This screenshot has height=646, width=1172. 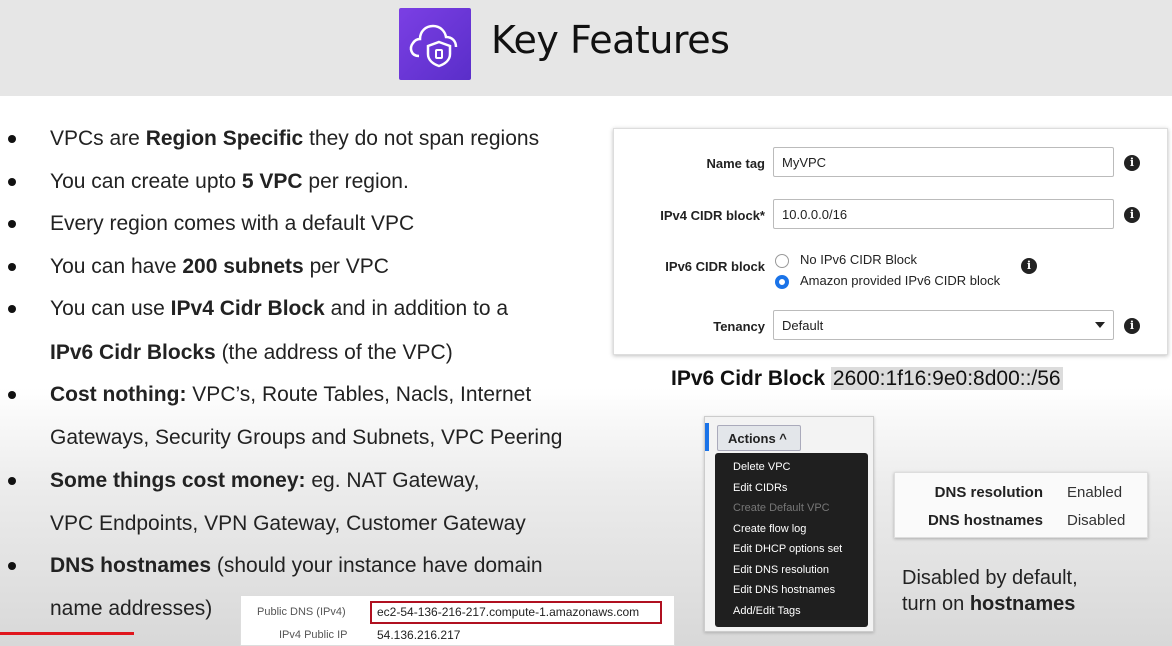 I want to click on bullet-text: (should your instance have domain, so click(x=377, y=565).